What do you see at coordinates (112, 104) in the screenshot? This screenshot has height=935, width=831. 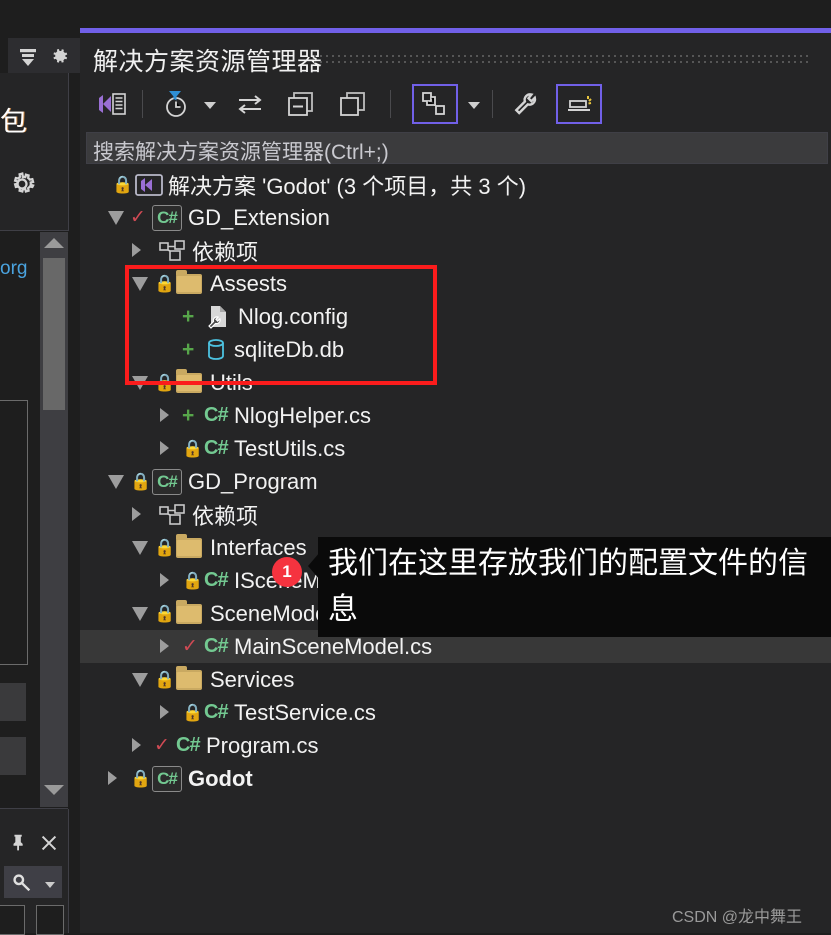 I see `home-view-icon` at bounding box center [112, 104].